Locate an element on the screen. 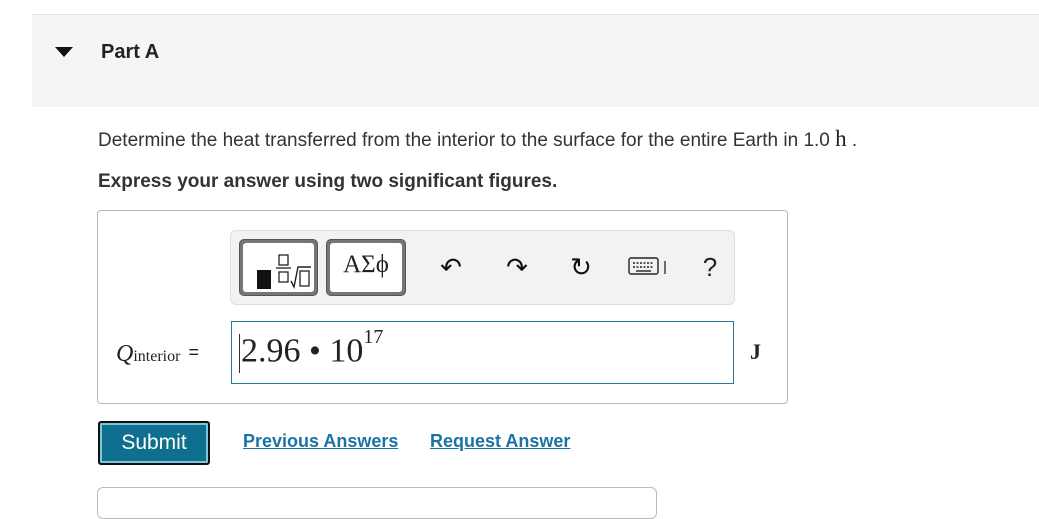 Image resolution: width=1039 pixels, height=519 pixels. input-cursor is located at coordinates (239, 353).